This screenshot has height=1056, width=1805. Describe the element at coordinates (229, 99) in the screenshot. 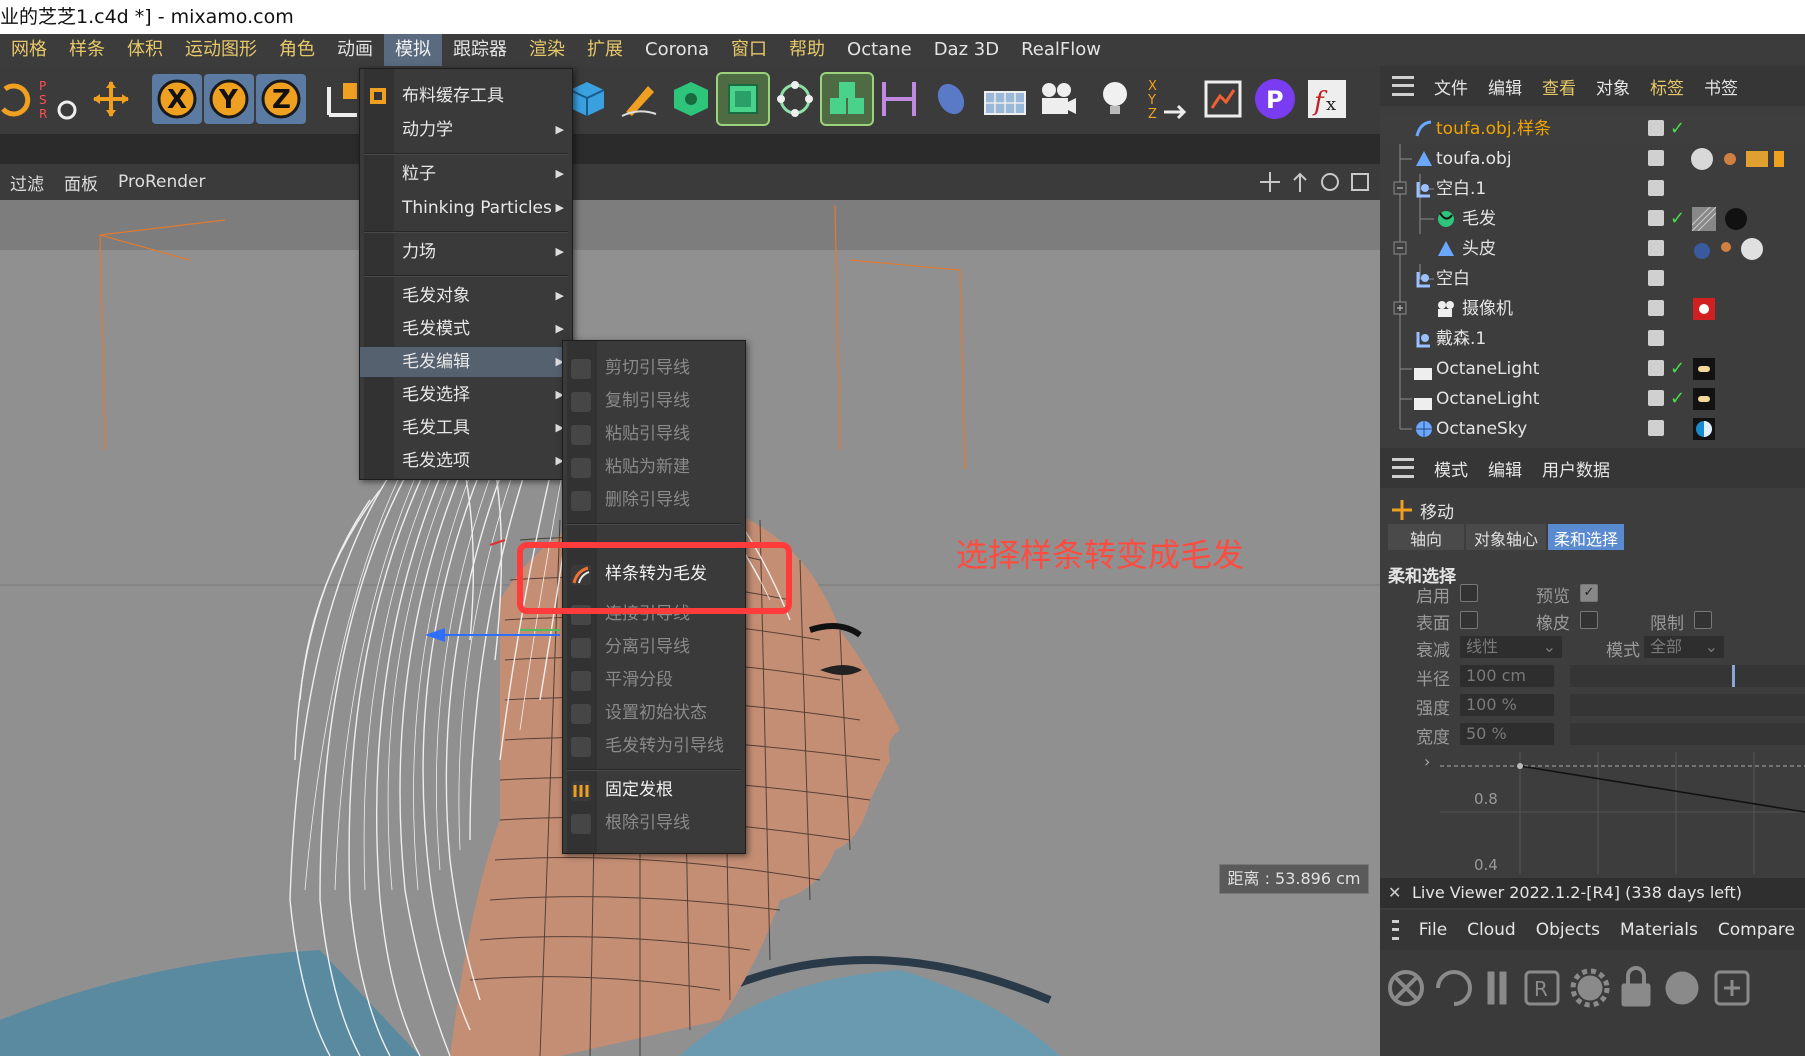

I see `y-axis-lock-icon: Y` at that location.